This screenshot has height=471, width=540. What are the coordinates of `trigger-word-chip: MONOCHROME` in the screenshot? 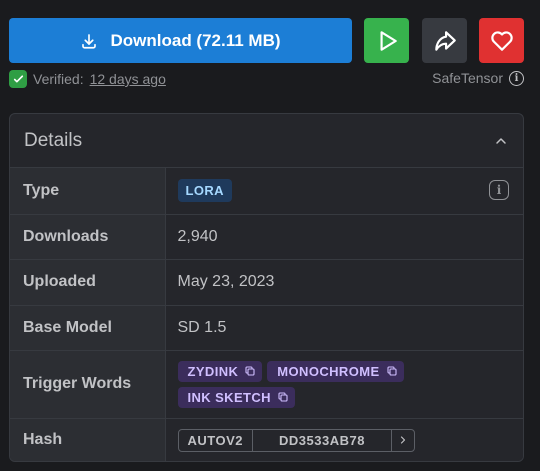 It's located at (335, 371).